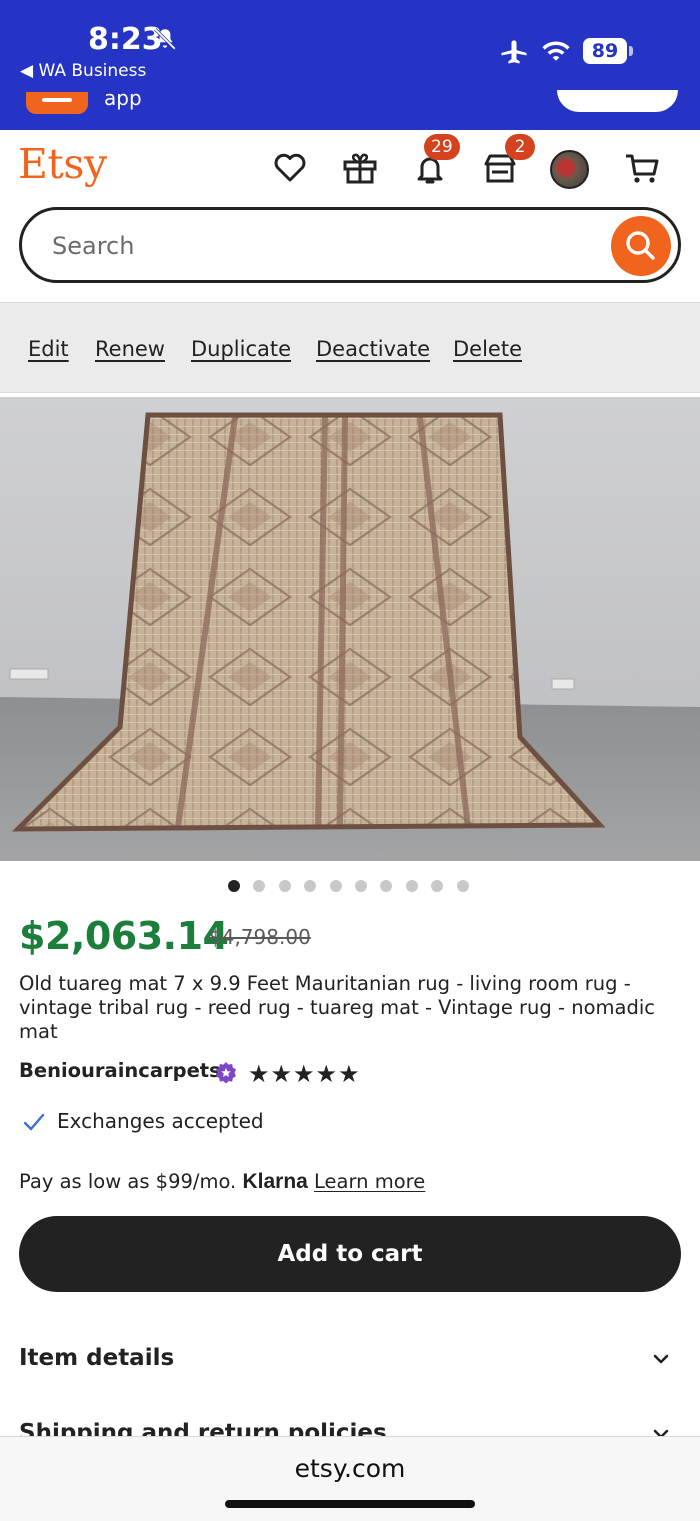 The height and width of the screenshot is (1521, 700). I want to click on deactivate-link: Deactivate, so click(373, 349).